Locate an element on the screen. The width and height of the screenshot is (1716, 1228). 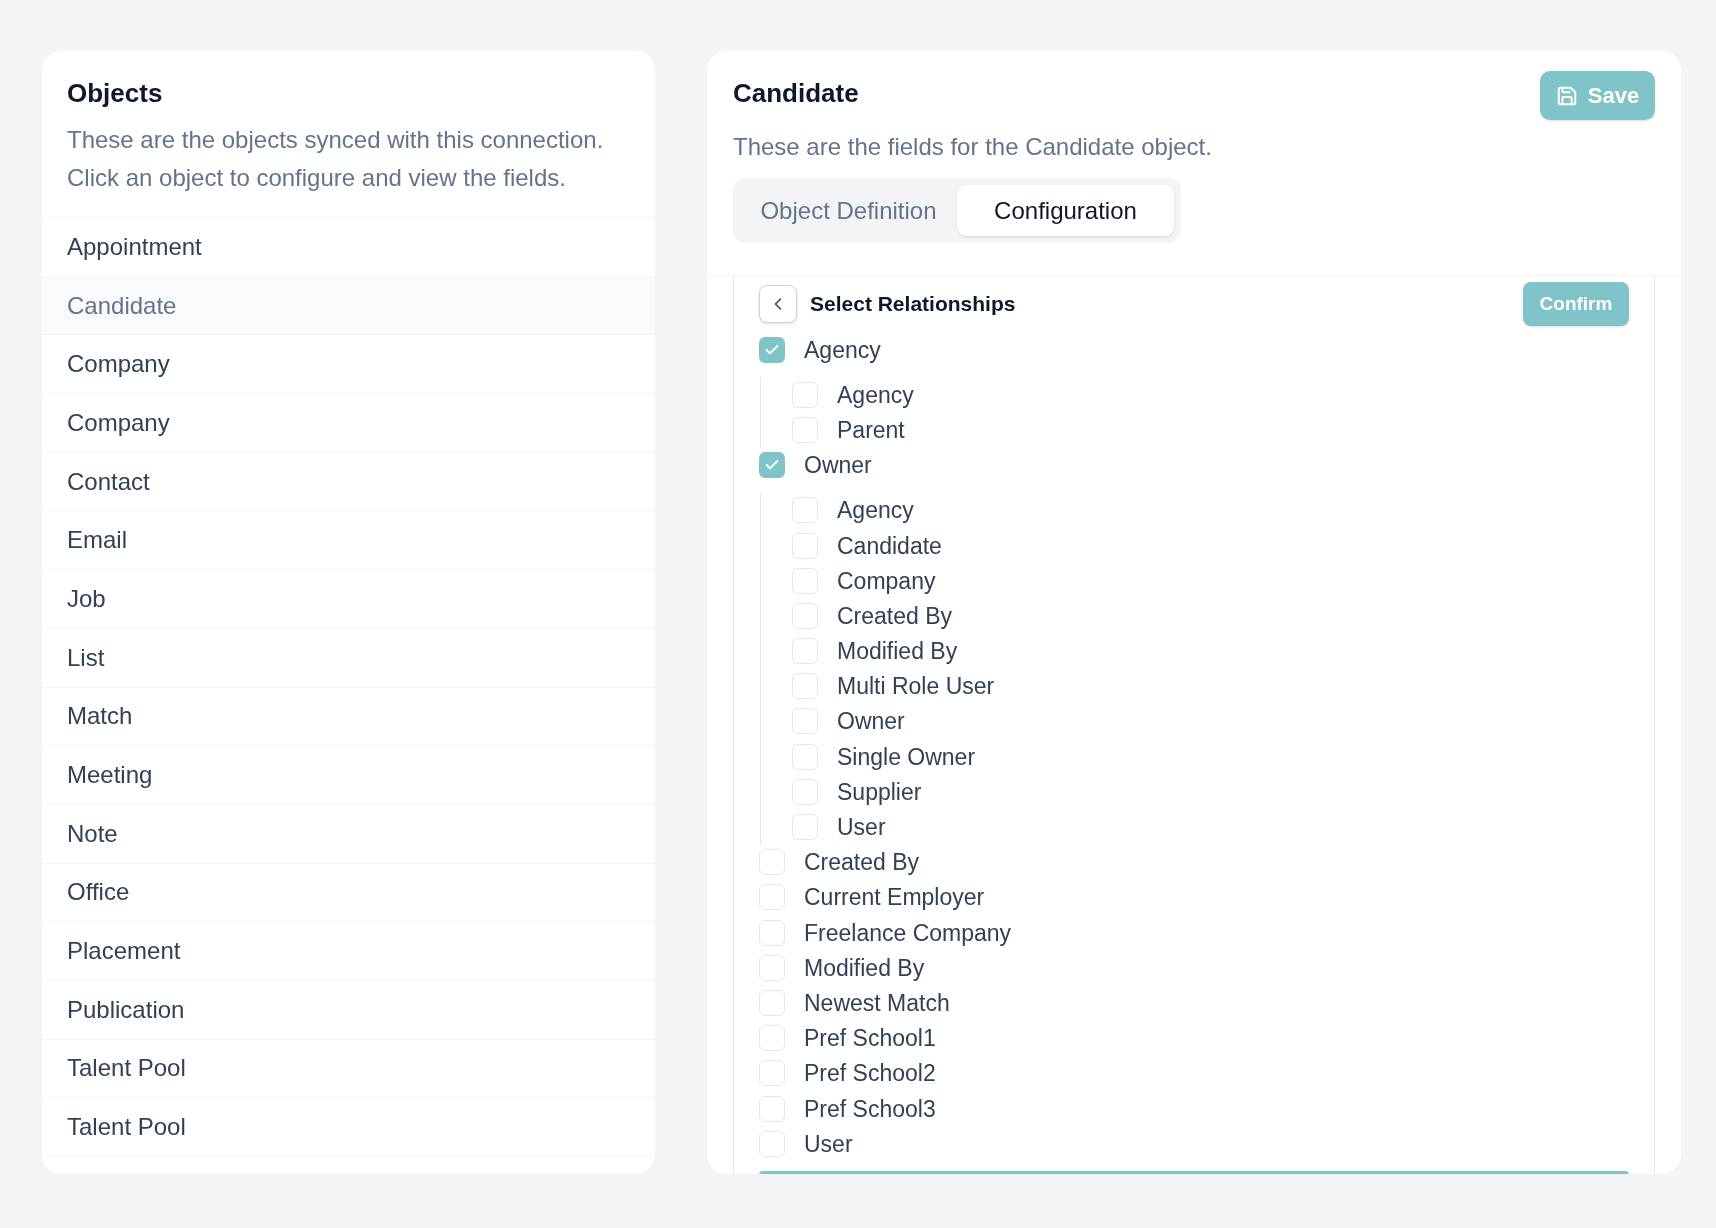
panel-title: Candidate is located at coordinates (796, 93).